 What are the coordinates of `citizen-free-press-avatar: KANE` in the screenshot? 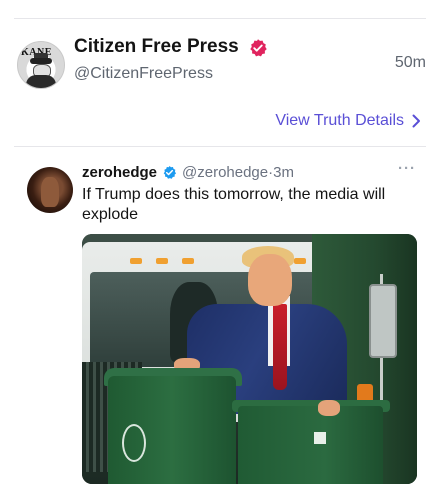 It's located at (41, 65).